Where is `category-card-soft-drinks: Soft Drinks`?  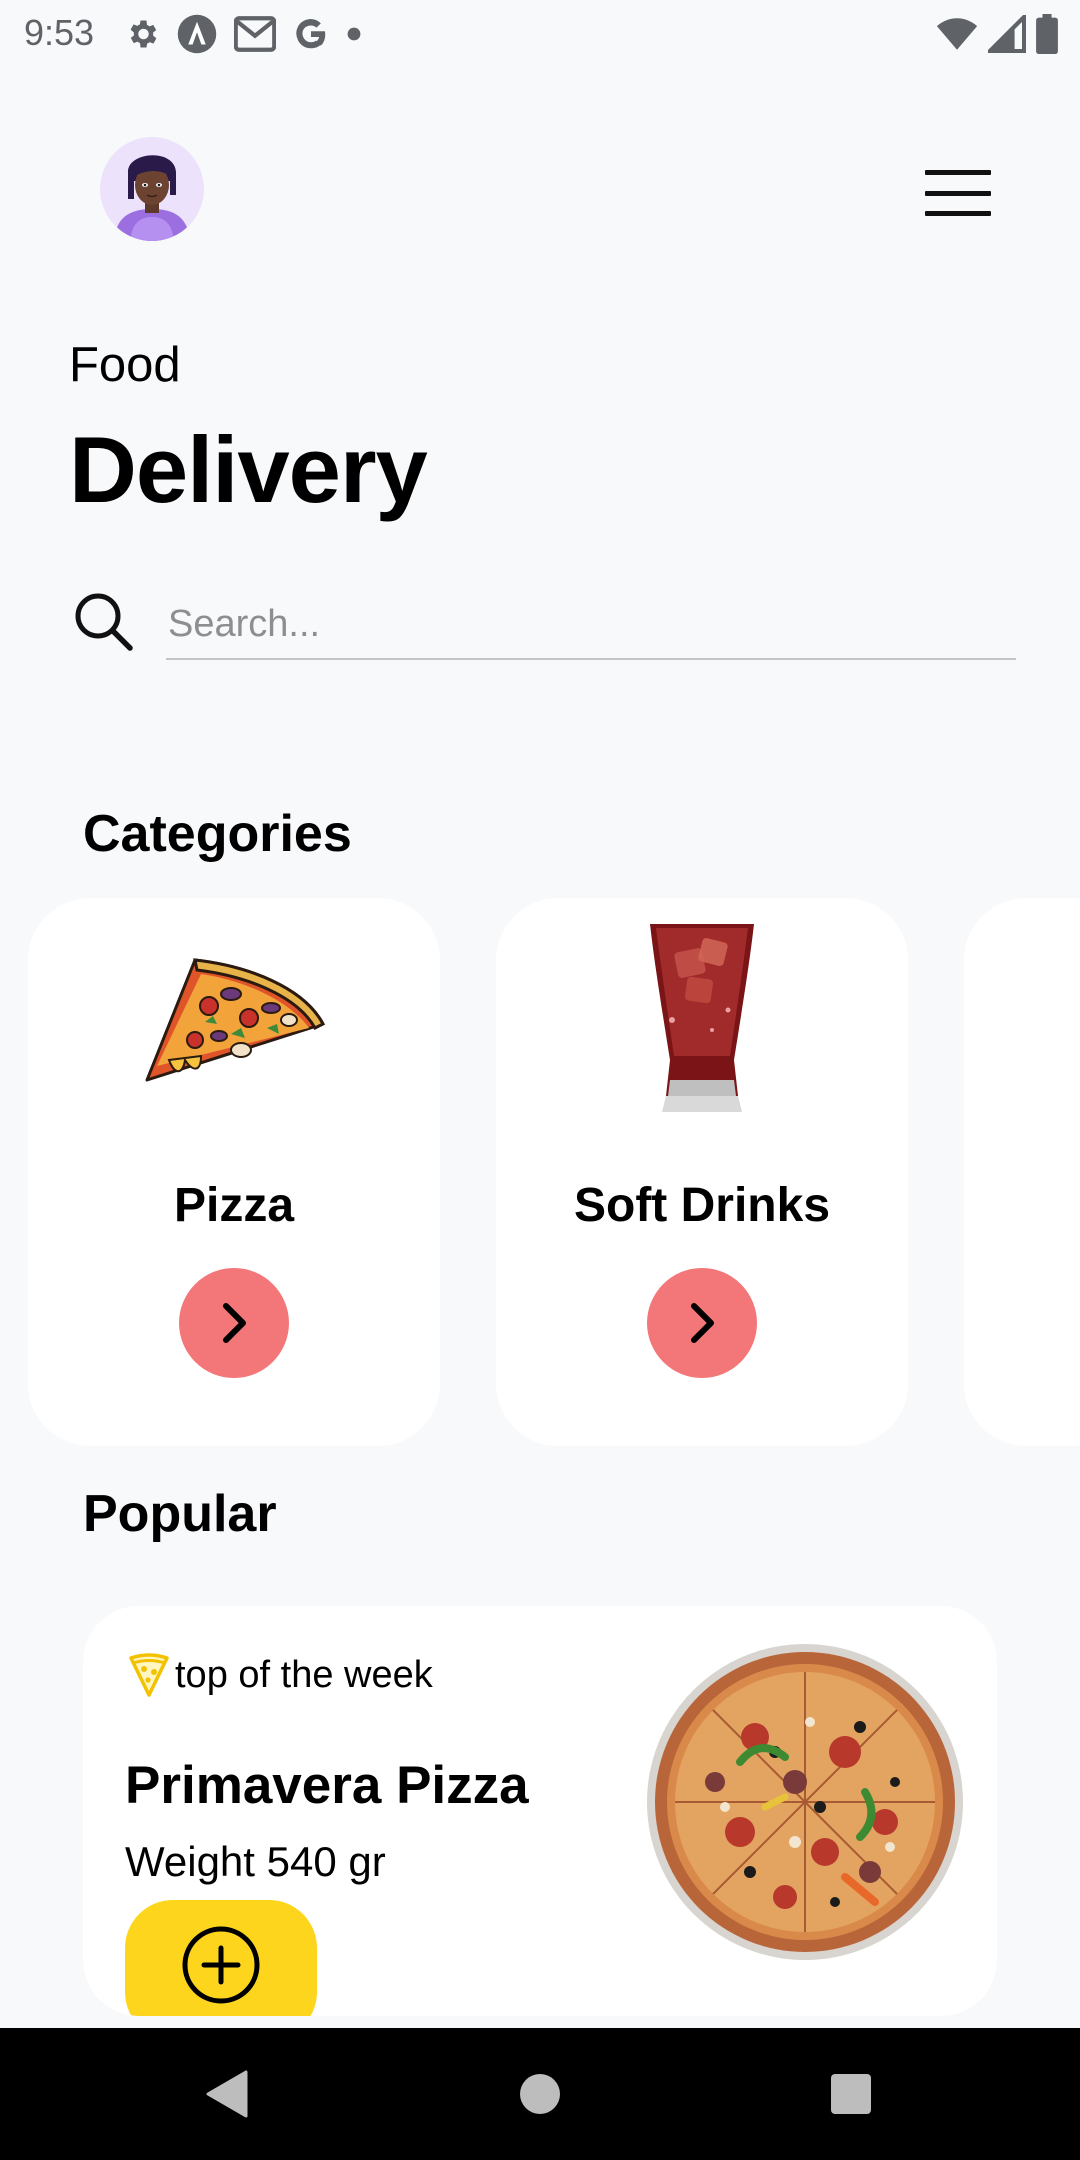
category-card-soft-drinks: Soft Drinks is located at coordinates (702, 1172).